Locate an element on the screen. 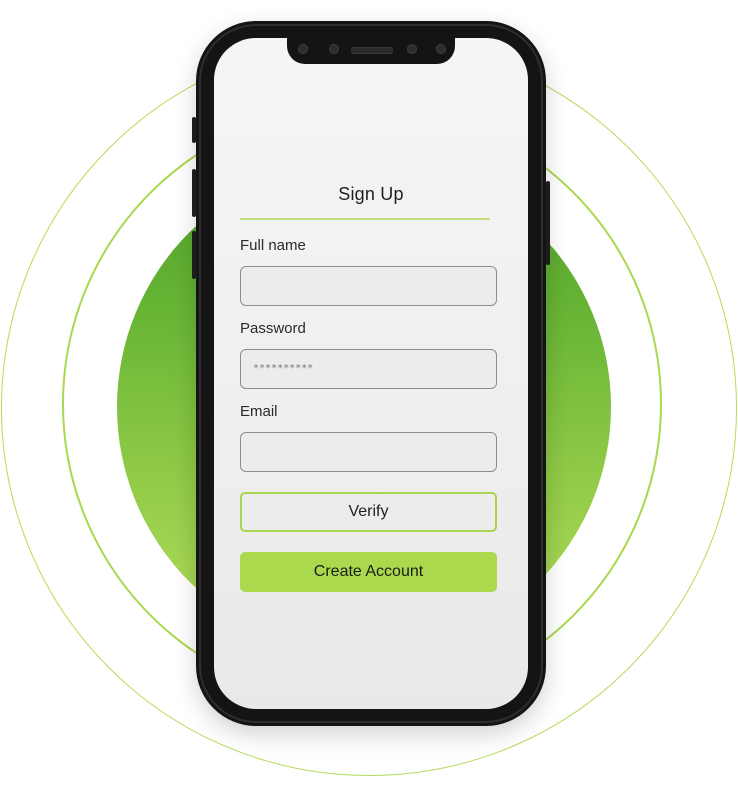 This screenshot has width=738, height=791. power-button is located at coordinates (548, 223).